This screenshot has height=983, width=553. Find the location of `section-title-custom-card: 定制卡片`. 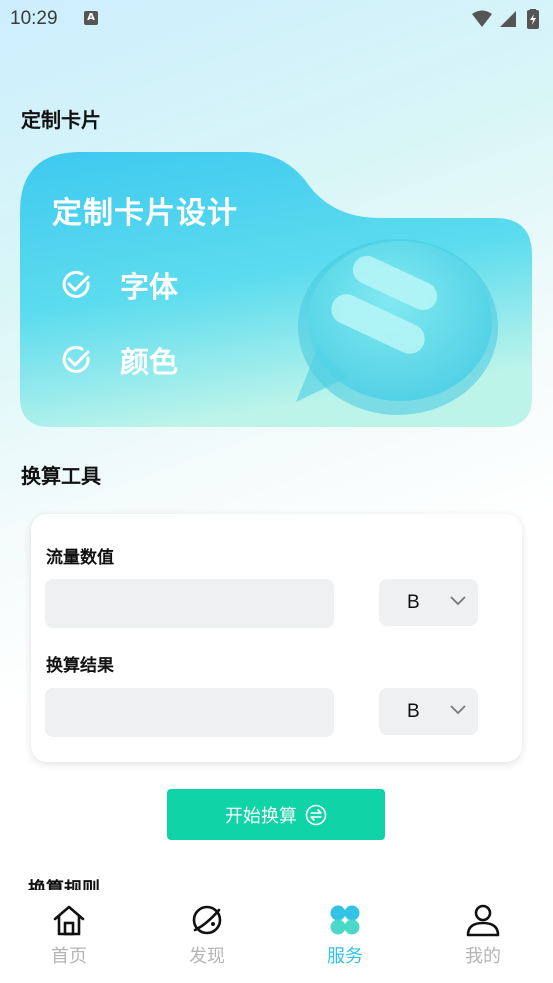

section-title-custom-card: 定制卡片 is located at coordinates (61, 120).